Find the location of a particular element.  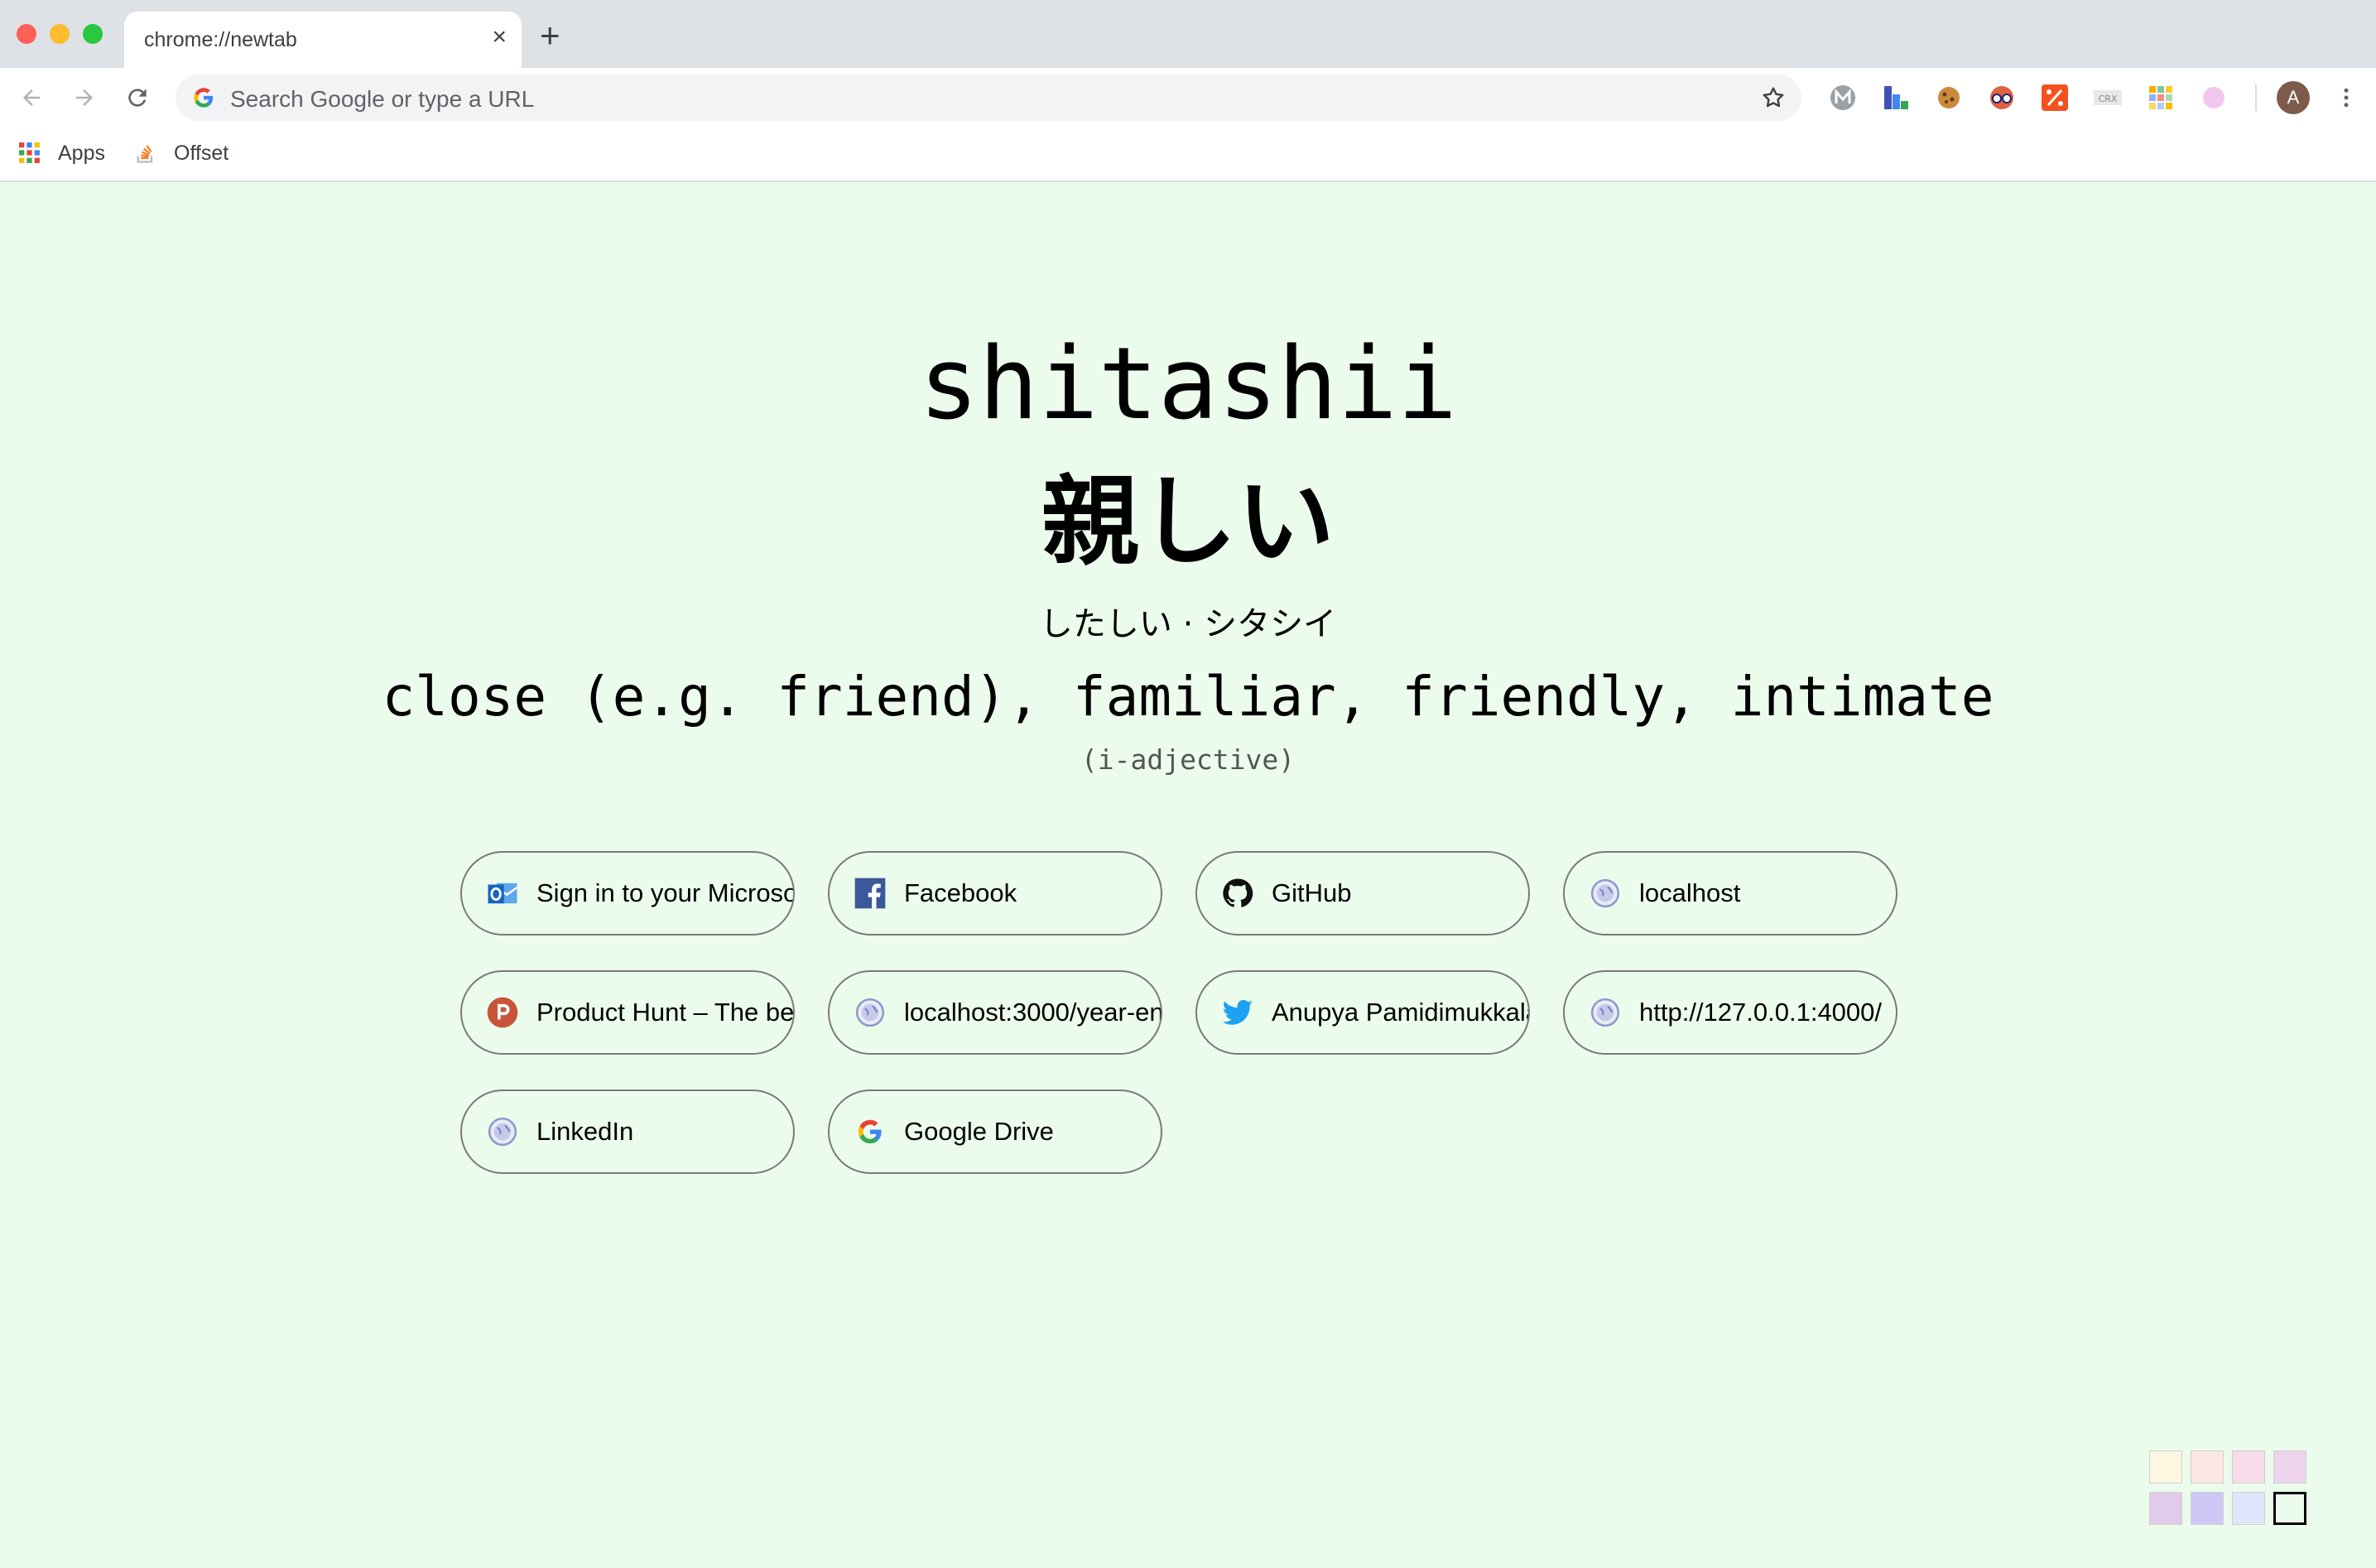

stack-overflow-icon is located at coordinates (145, 154).